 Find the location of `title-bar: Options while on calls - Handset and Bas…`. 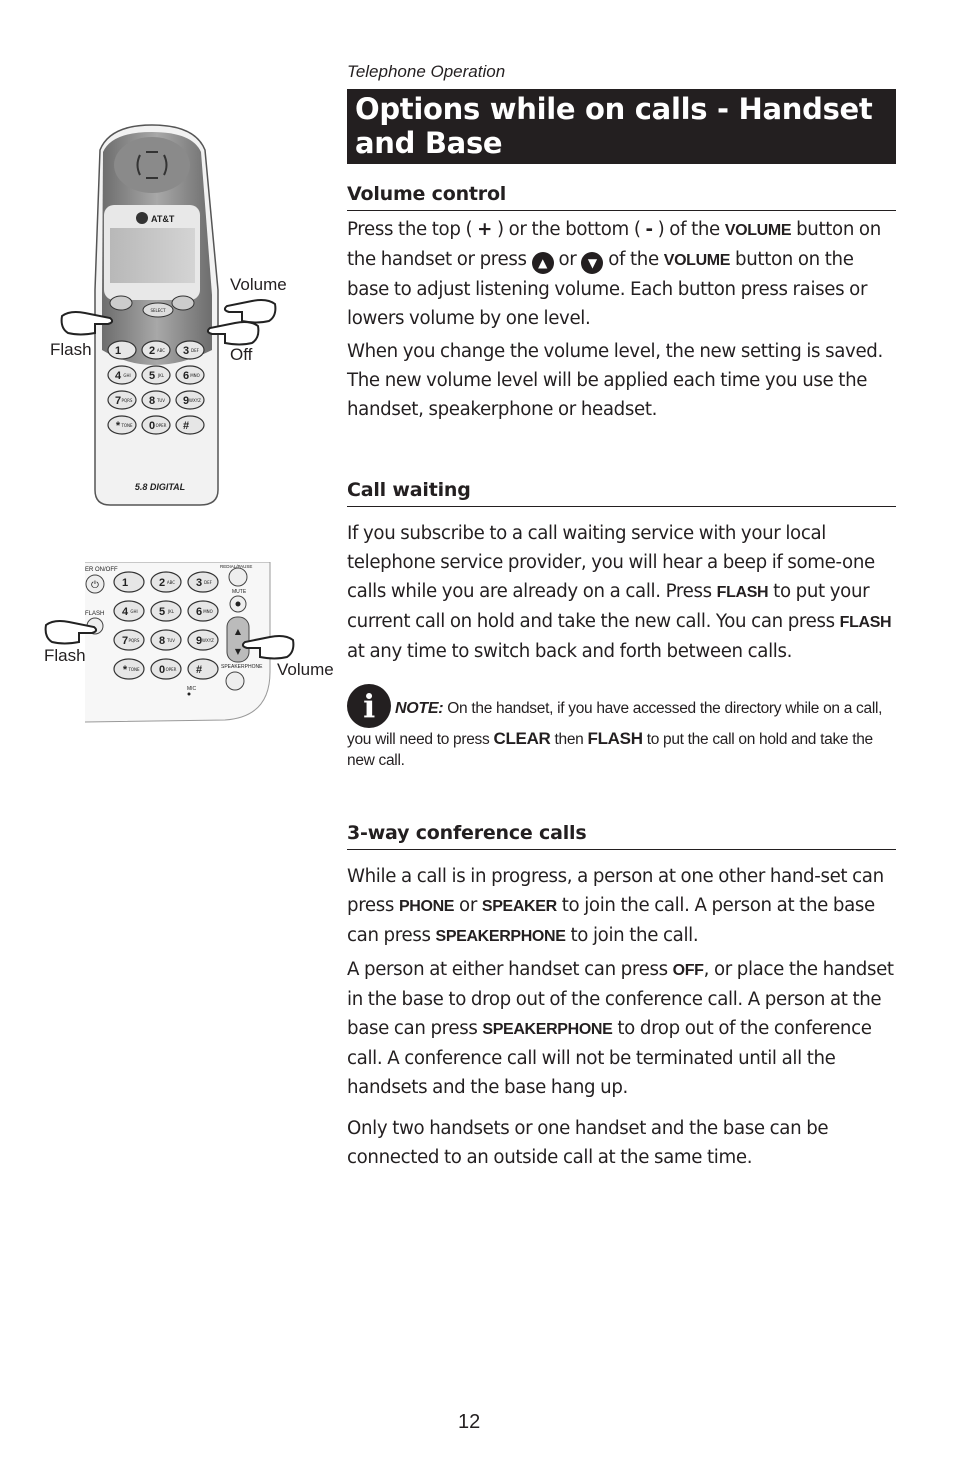

title-bar: Options while on calls - Handset and Bas… is located at coordinates (621, 126).